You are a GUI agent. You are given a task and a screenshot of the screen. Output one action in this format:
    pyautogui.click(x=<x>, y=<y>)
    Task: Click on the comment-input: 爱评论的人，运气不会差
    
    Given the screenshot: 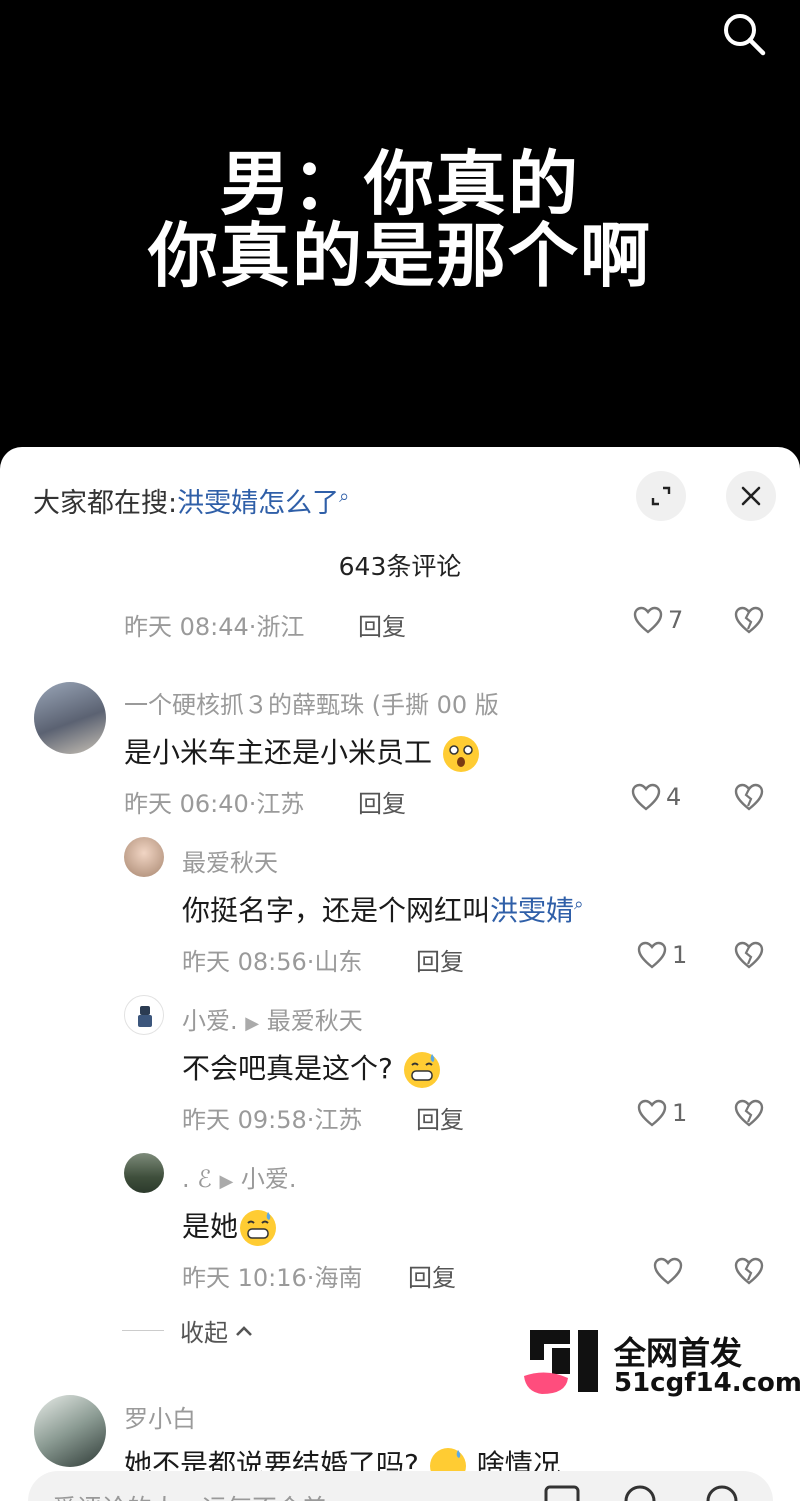 What is the action you would take?
    pyautogui.click(x=400, y=1486)
    